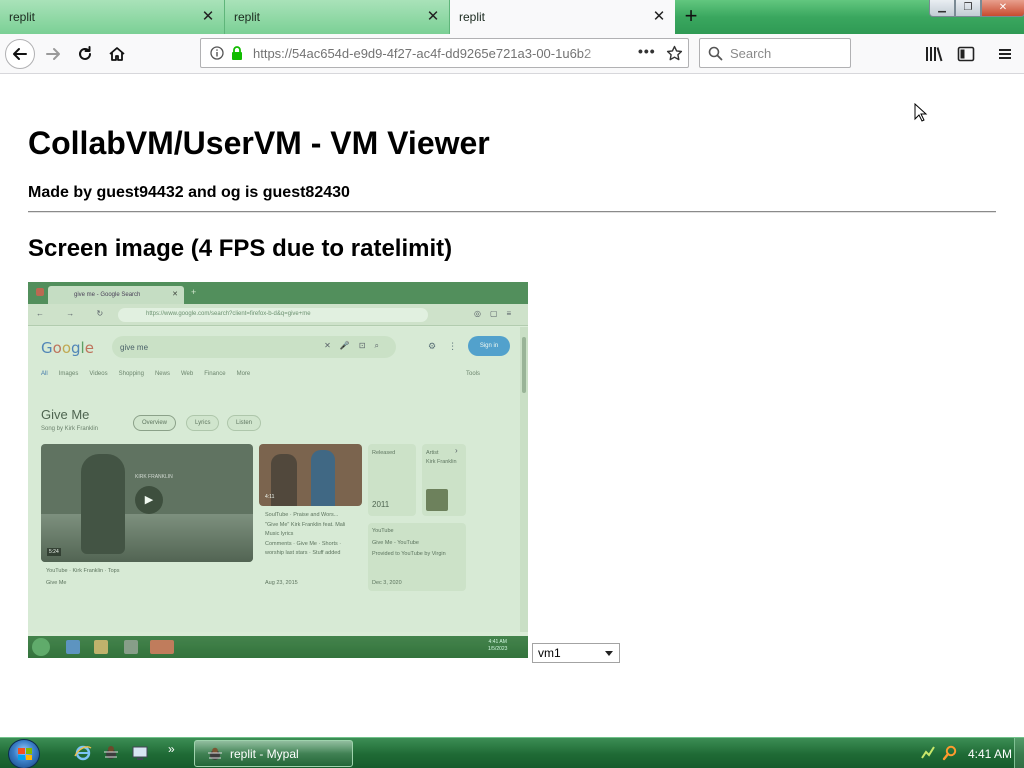 This screenshot has height=768, width=1024. I want to click on new-tab-button: +, so click(691, 17).